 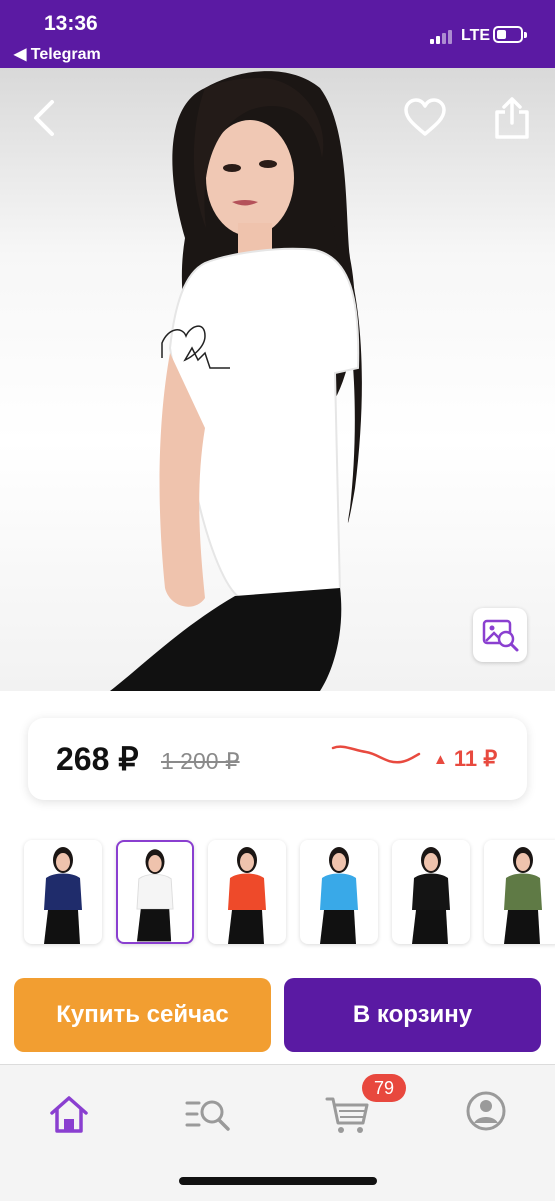 I want to click on status-bar: 13:36 ◀ Telegram LTE, so click(x=277, y=34).